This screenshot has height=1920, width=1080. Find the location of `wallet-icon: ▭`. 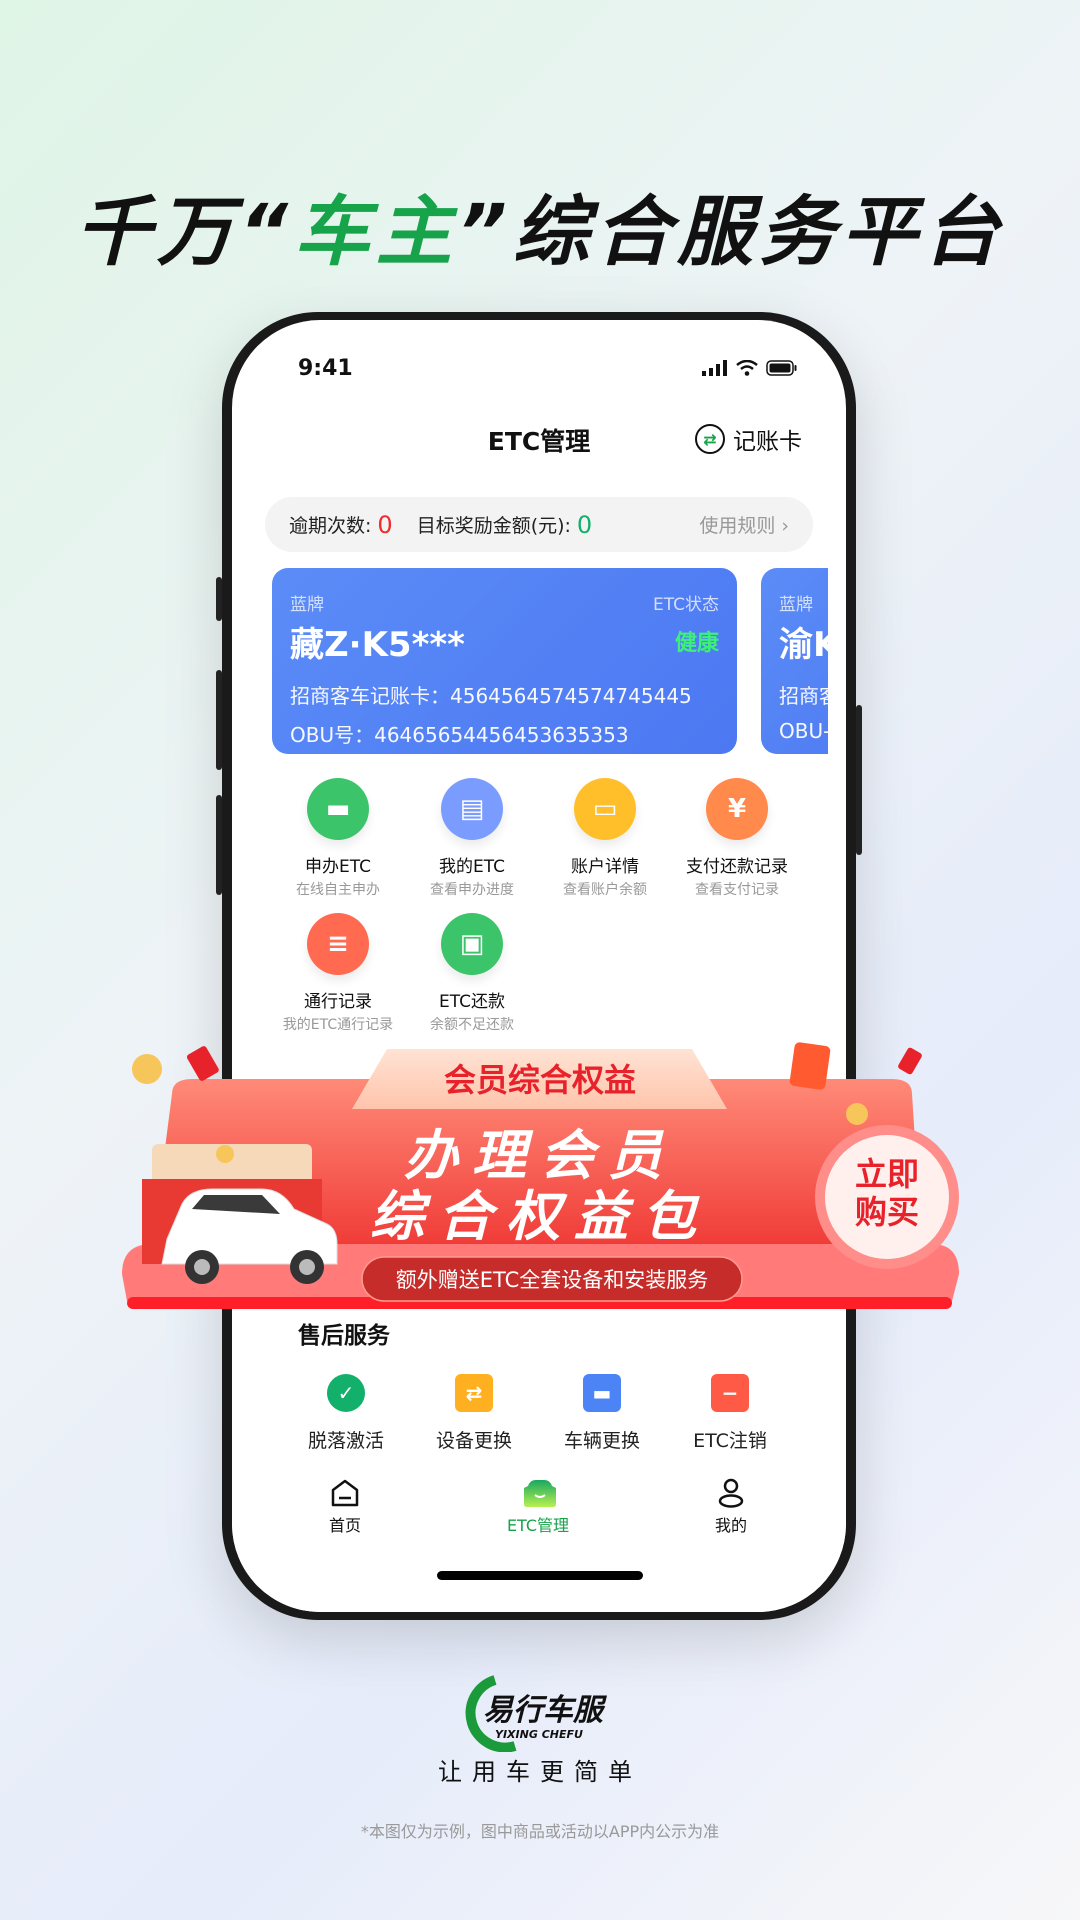

wallet-icon: ▭ is located at coordinates (605, 809).